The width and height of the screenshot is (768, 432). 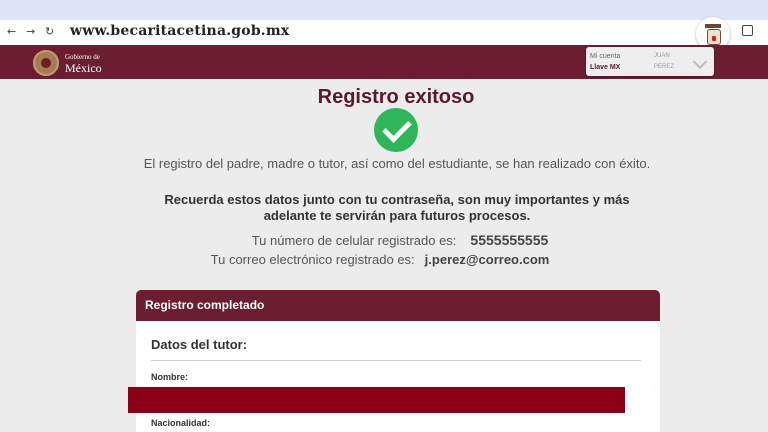 What do you see at coordinates (354, 240) in the screenshot?
I see `phone-label: Tu número de celular registrado es:` at bounding box center [354, 240].